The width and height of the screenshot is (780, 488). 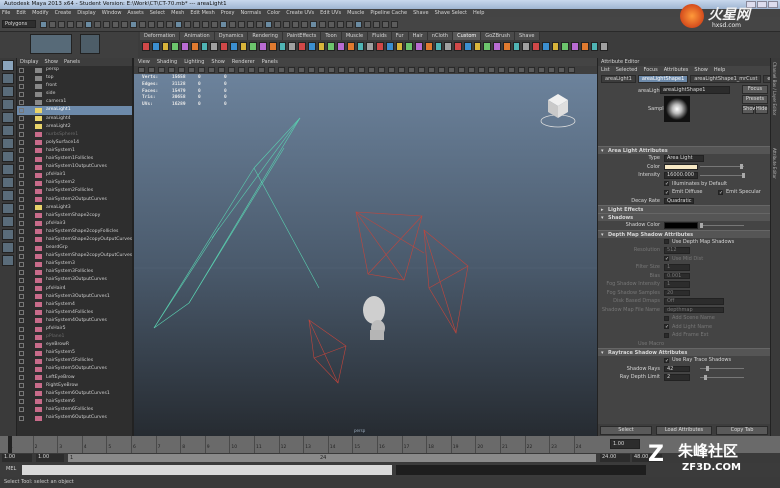 What do you see at coordinates (74, 175) in the screenshot?
I see `outliner-item: pfxHair1` at bounding box center [74, 175].